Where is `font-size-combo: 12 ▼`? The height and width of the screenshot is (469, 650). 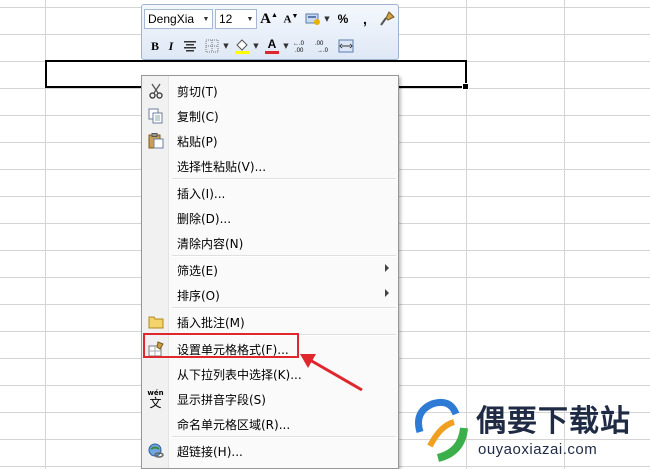 font-size-combo: 12 ▼ is located at coordinates (236, 19).